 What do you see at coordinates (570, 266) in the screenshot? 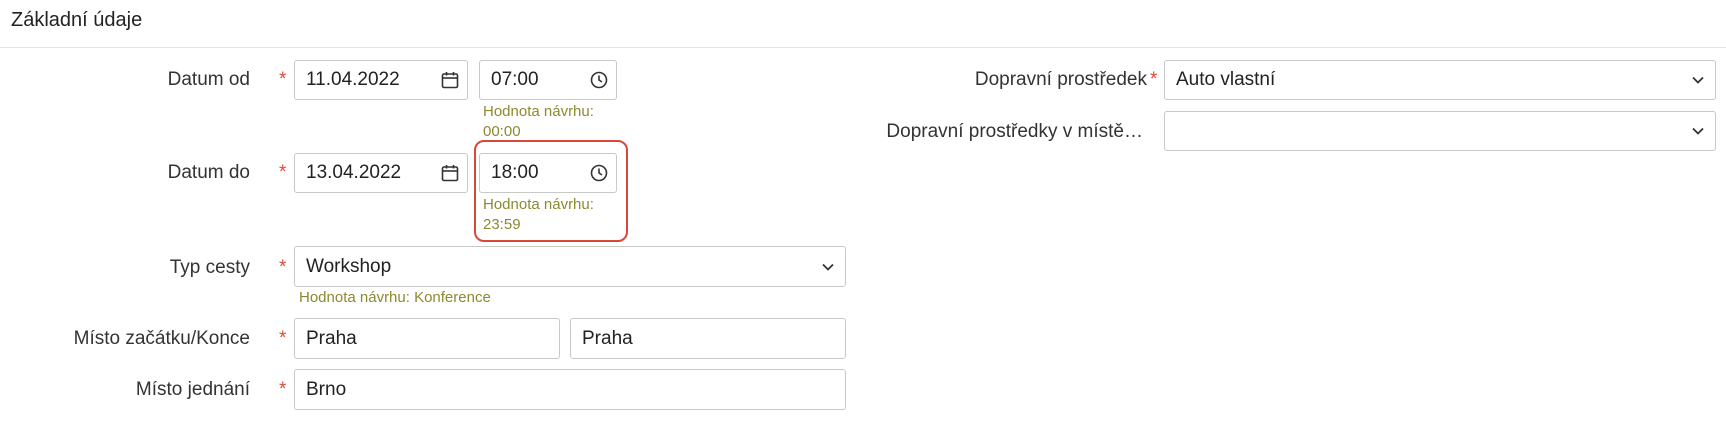
I see `typ-cesty-select: Workshop` at bounding box center [570, 266].